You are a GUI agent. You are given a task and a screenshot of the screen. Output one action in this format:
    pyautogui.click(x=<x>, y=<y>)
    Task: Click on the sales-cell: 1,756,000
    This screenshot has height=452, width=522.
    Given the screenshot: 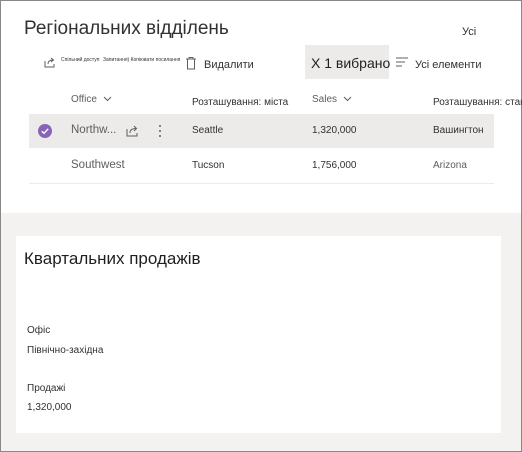 What is the action you would take?
    pyautogui.click(x=334, y=165)
    